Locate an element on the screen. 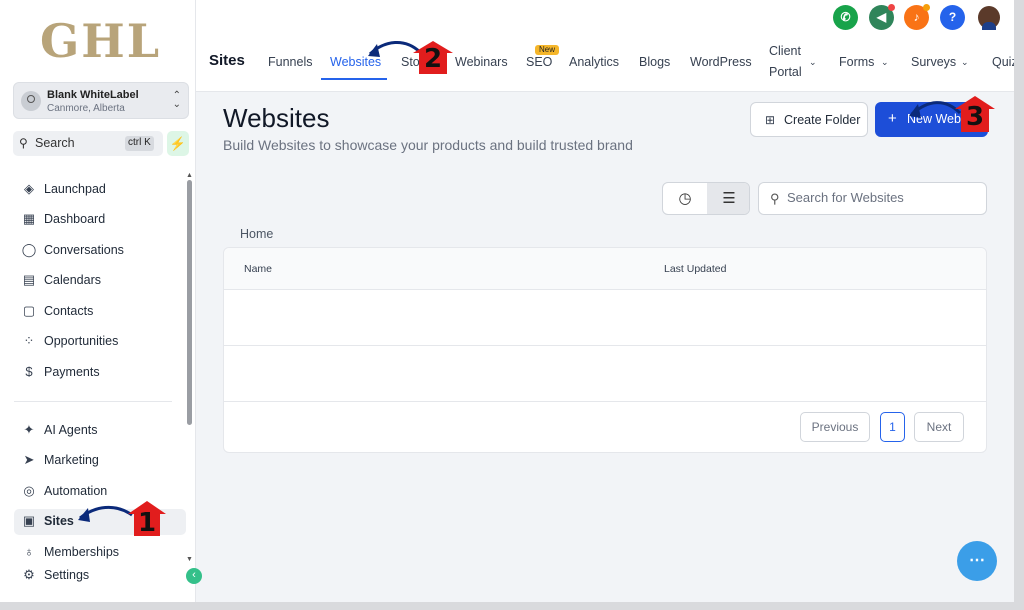 The image size is (1024, 610). annotation-number-3: 3 is located at coordinates (975, 117).